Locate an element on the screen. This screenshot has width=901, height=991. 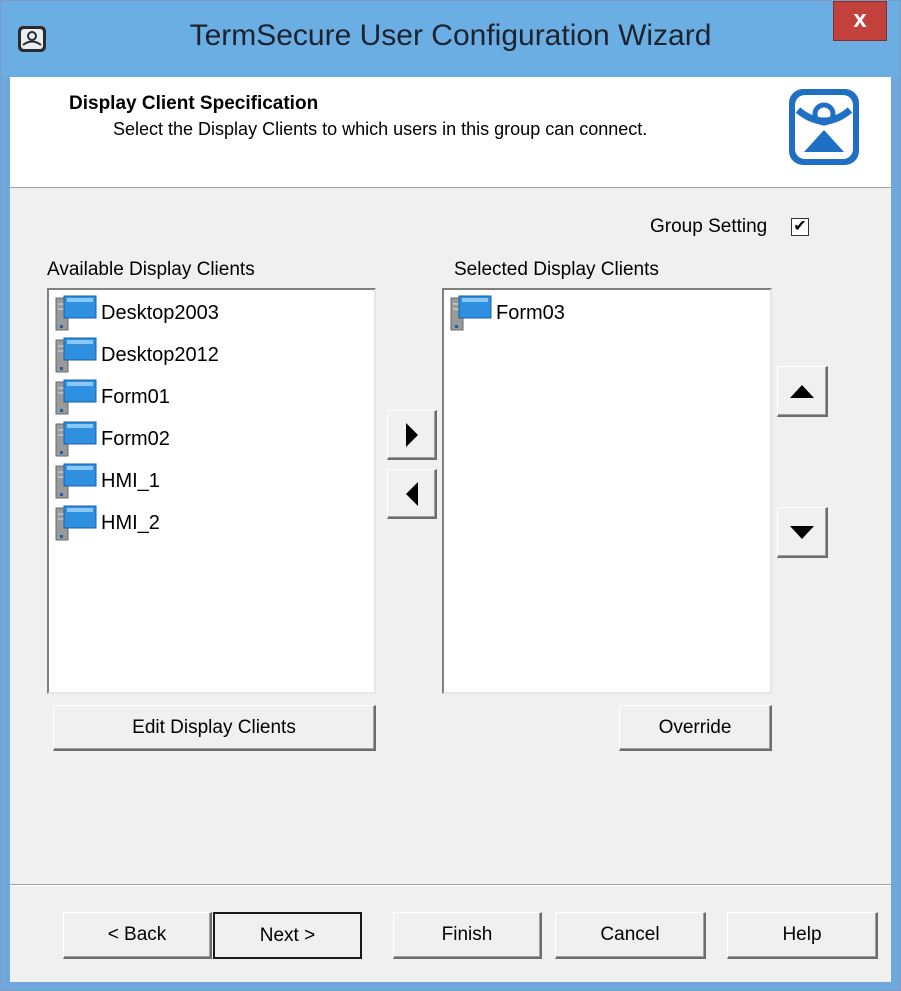
list-item: HMI_1 is located at coordinates (107, 481).